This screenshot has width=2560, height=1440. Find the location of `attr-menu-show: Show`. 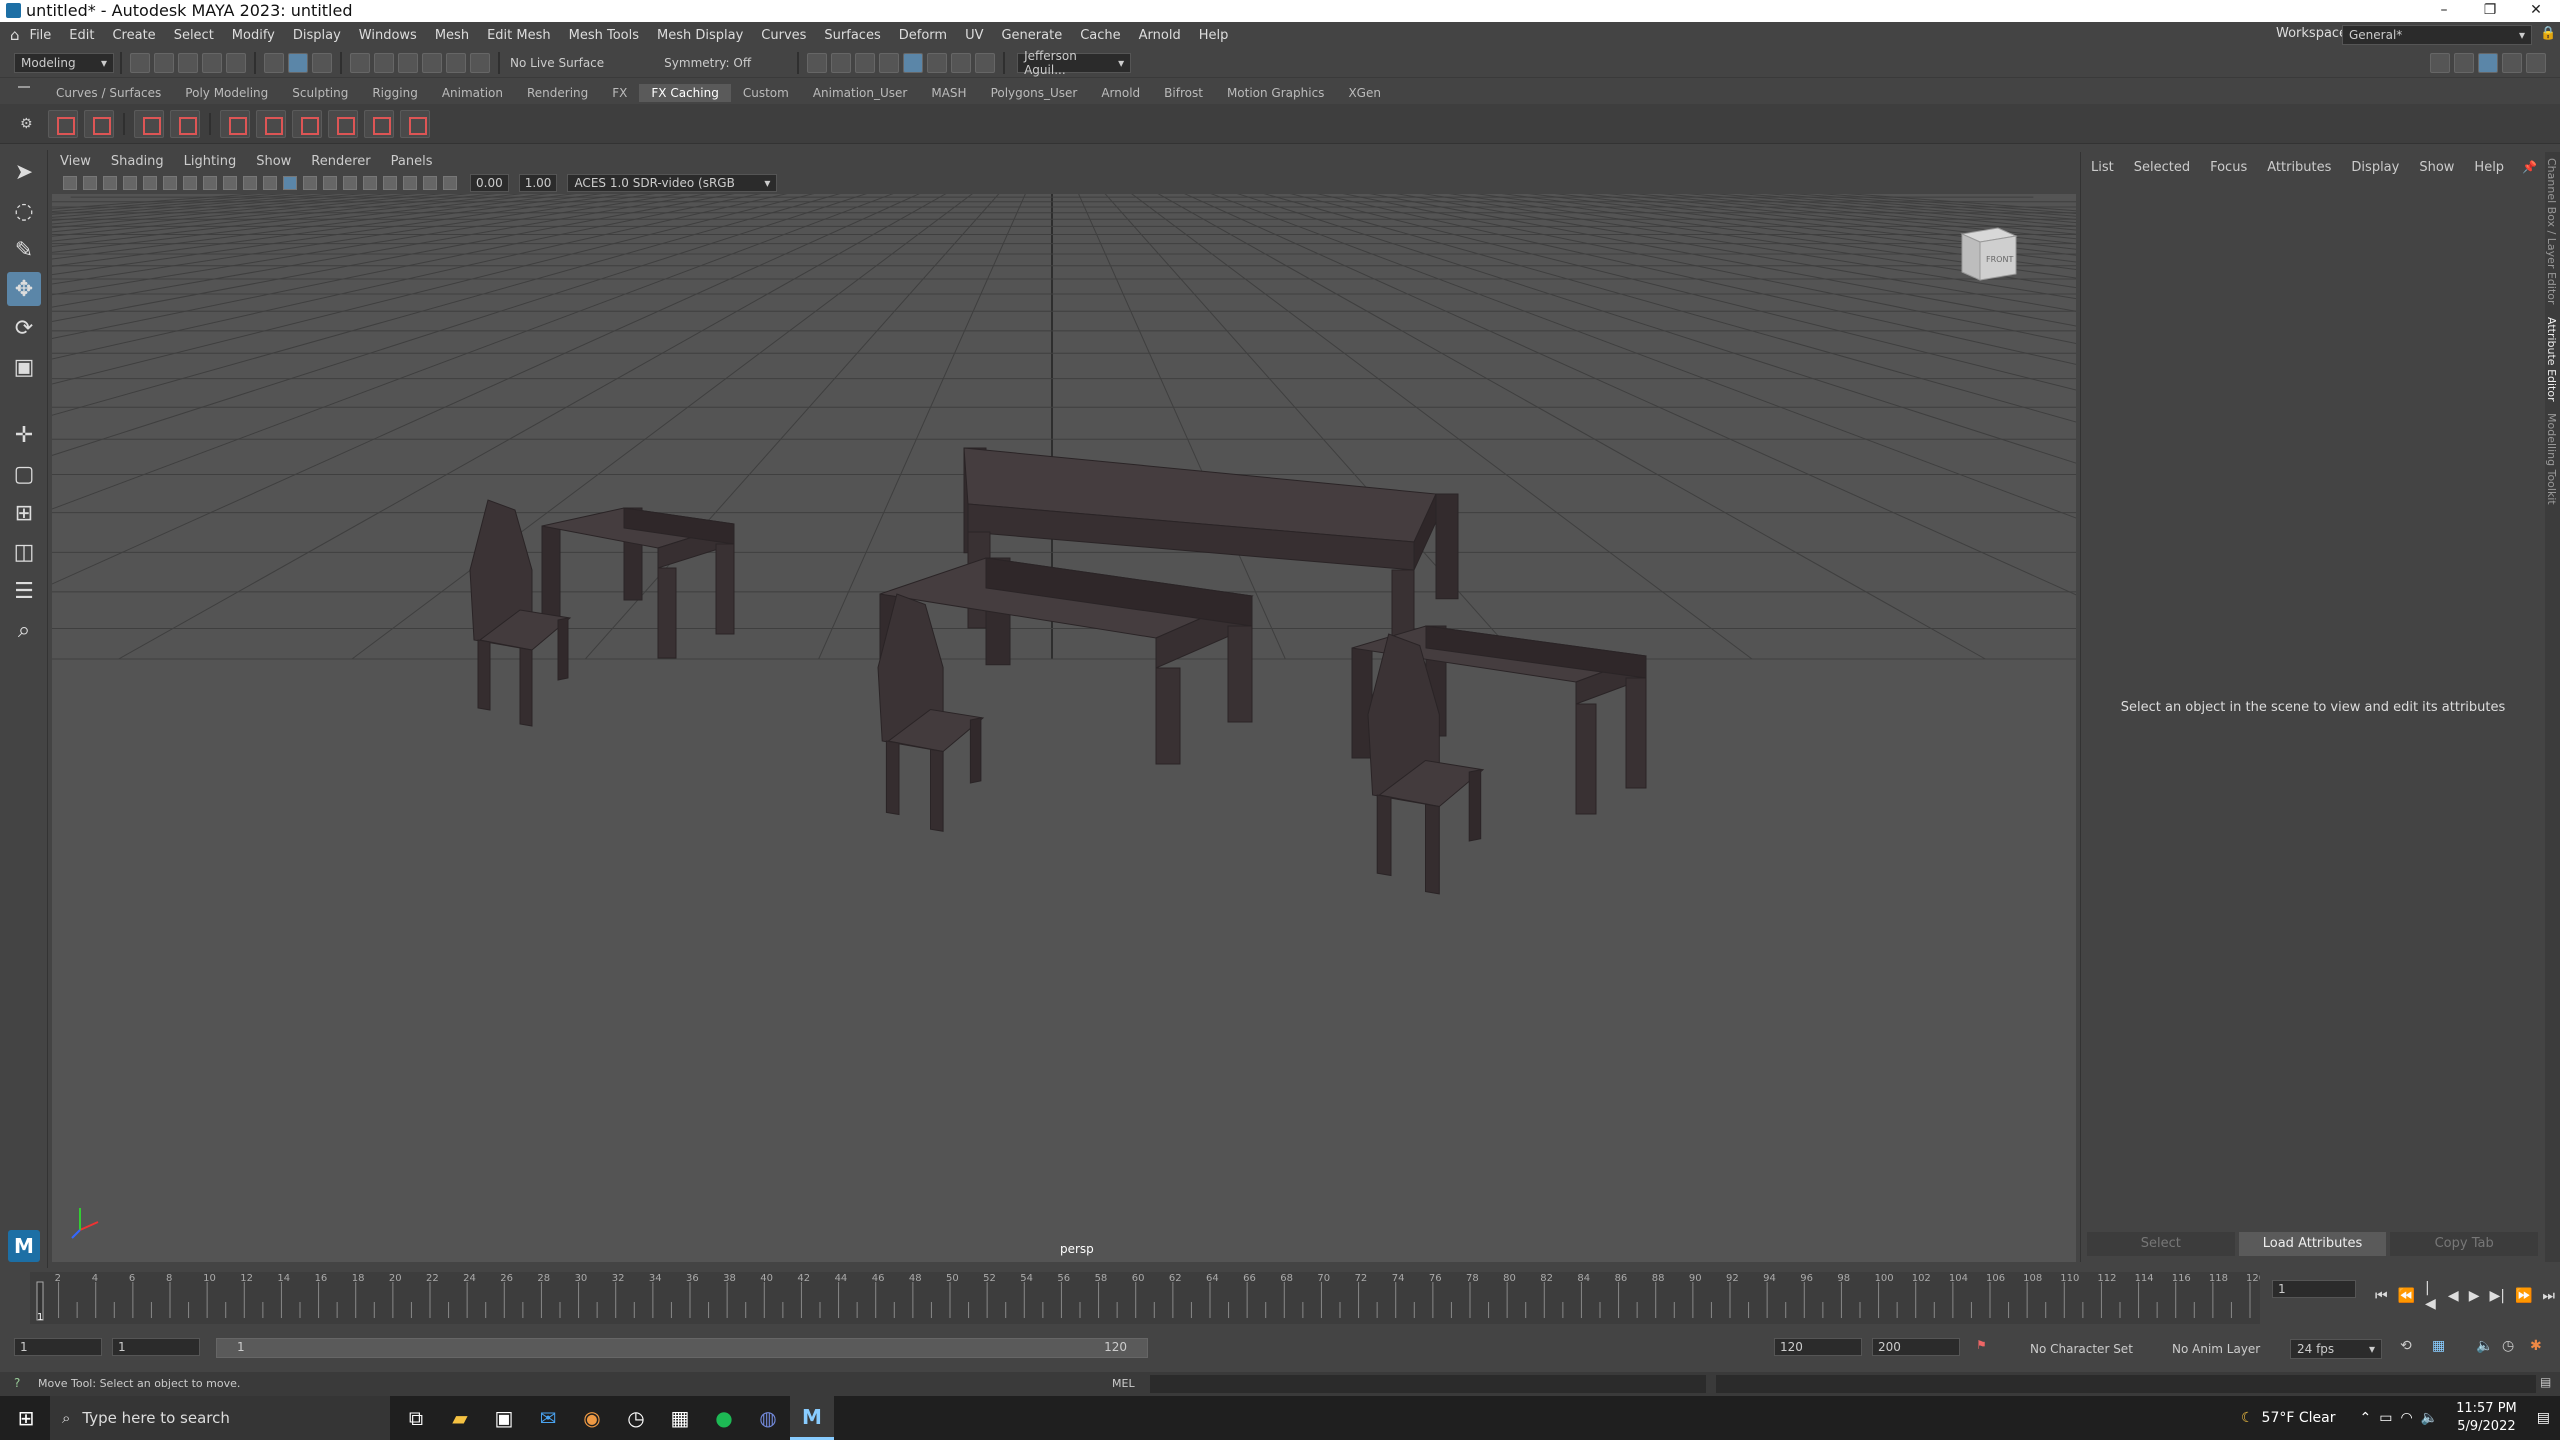

attr-menu-show: Show is located at coordinates (2436, 167).